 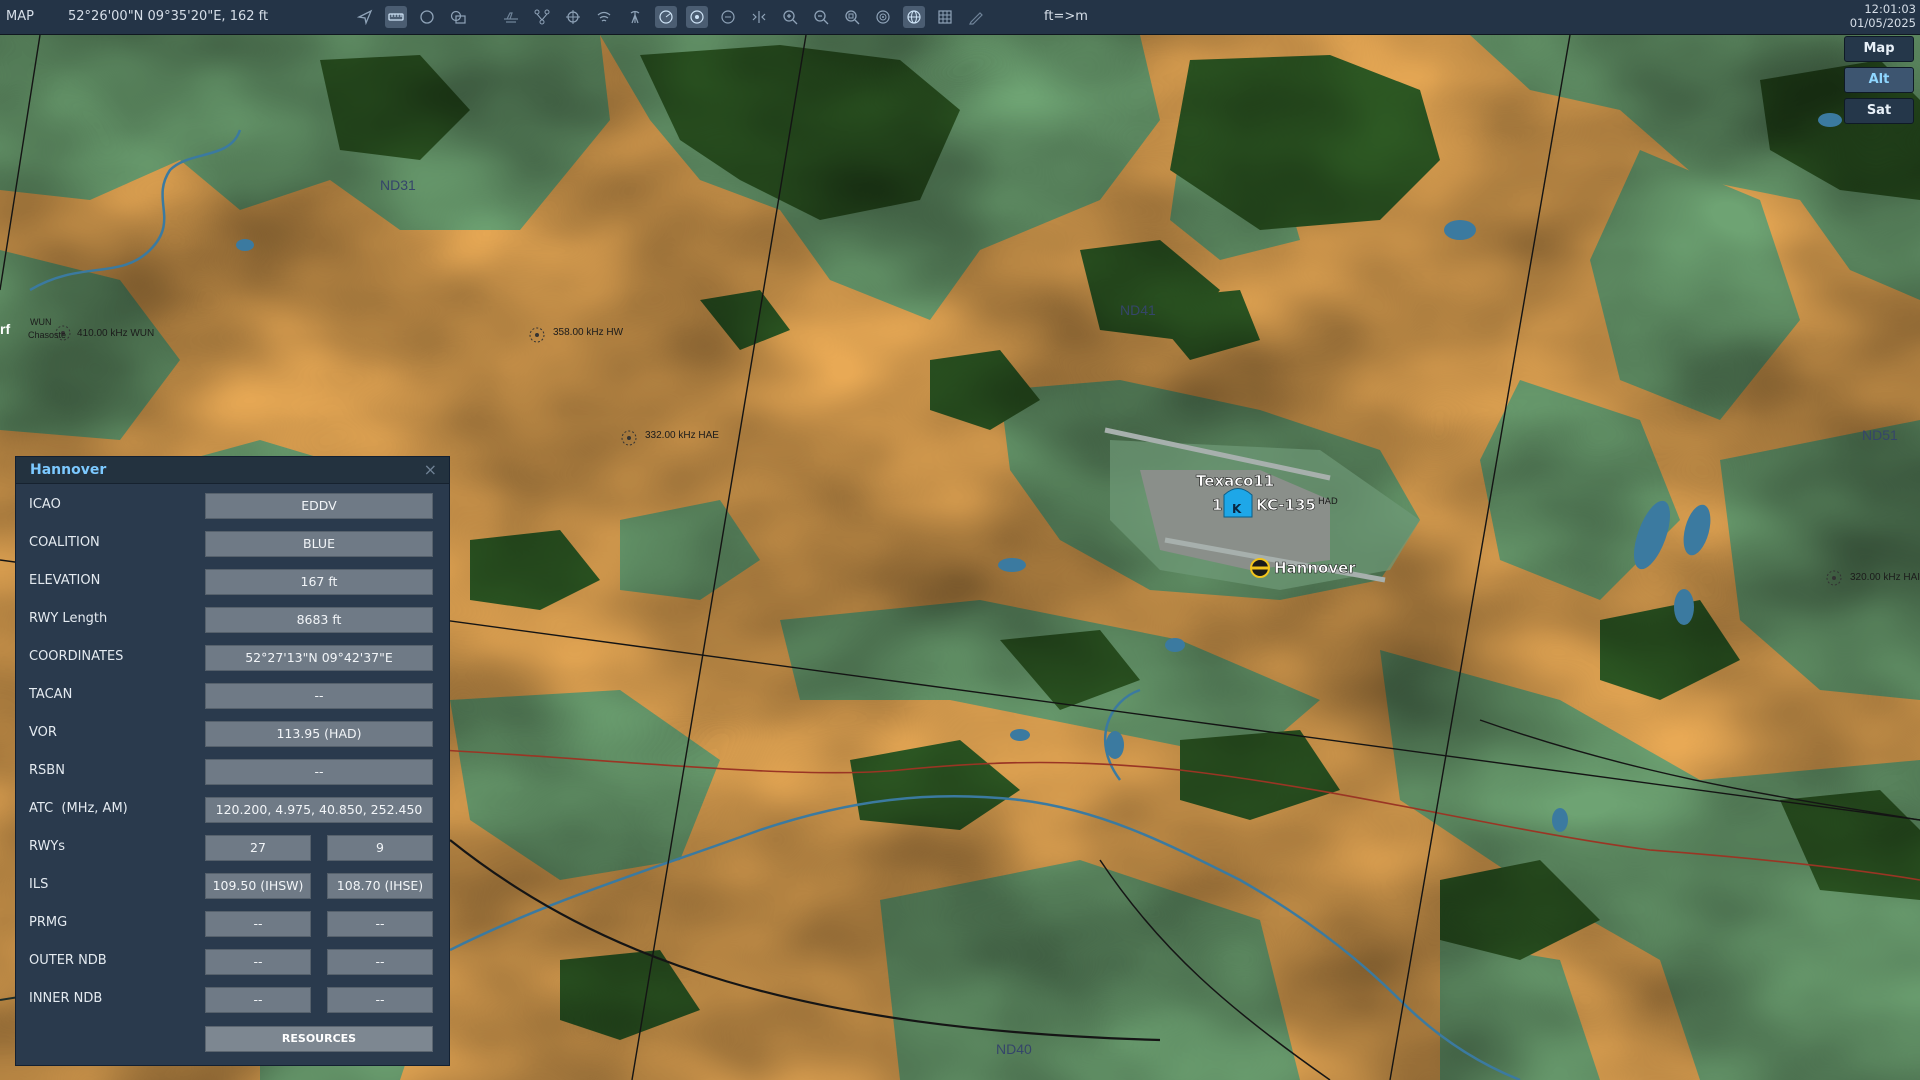 What do you see at coordinates (380, 1000) in the screenshot?
I see `value-inner-ndb-2: --` at bounding box center [380, 1000].